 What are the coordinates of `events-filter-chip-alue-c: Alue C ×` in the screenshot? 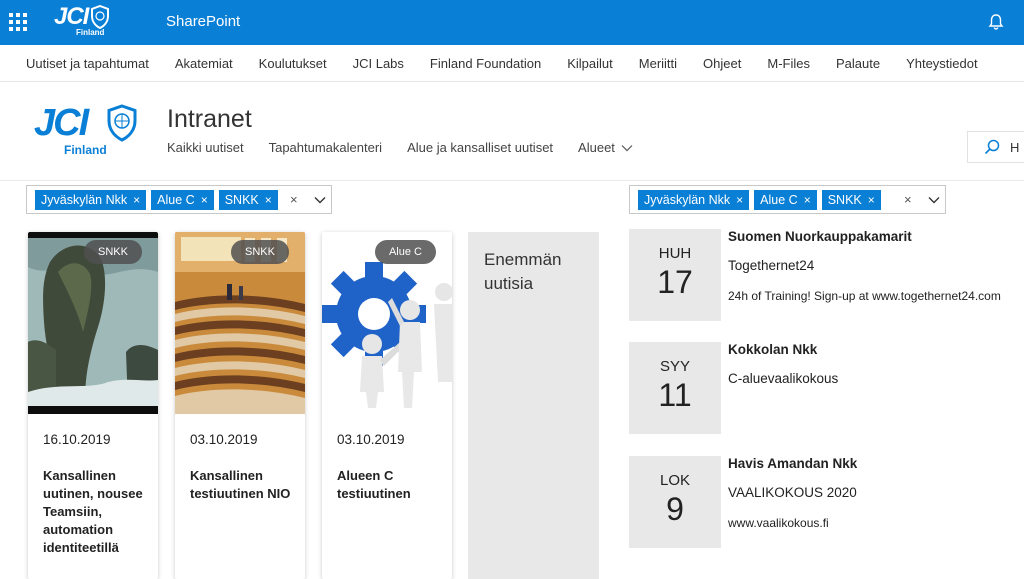 It's located at (785, 199).